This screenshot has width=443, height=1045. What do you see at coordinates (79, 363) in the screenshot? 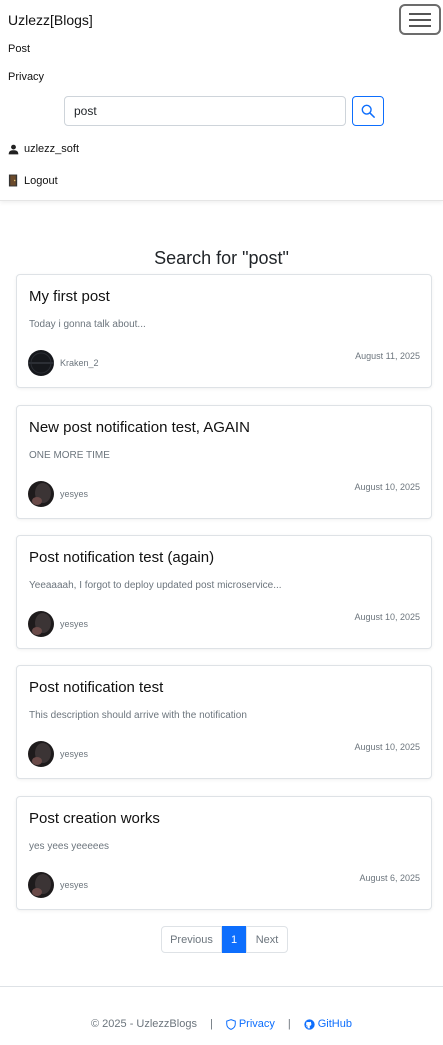
I see `author-name: Kraken_2` at bounding box center [79, 363].